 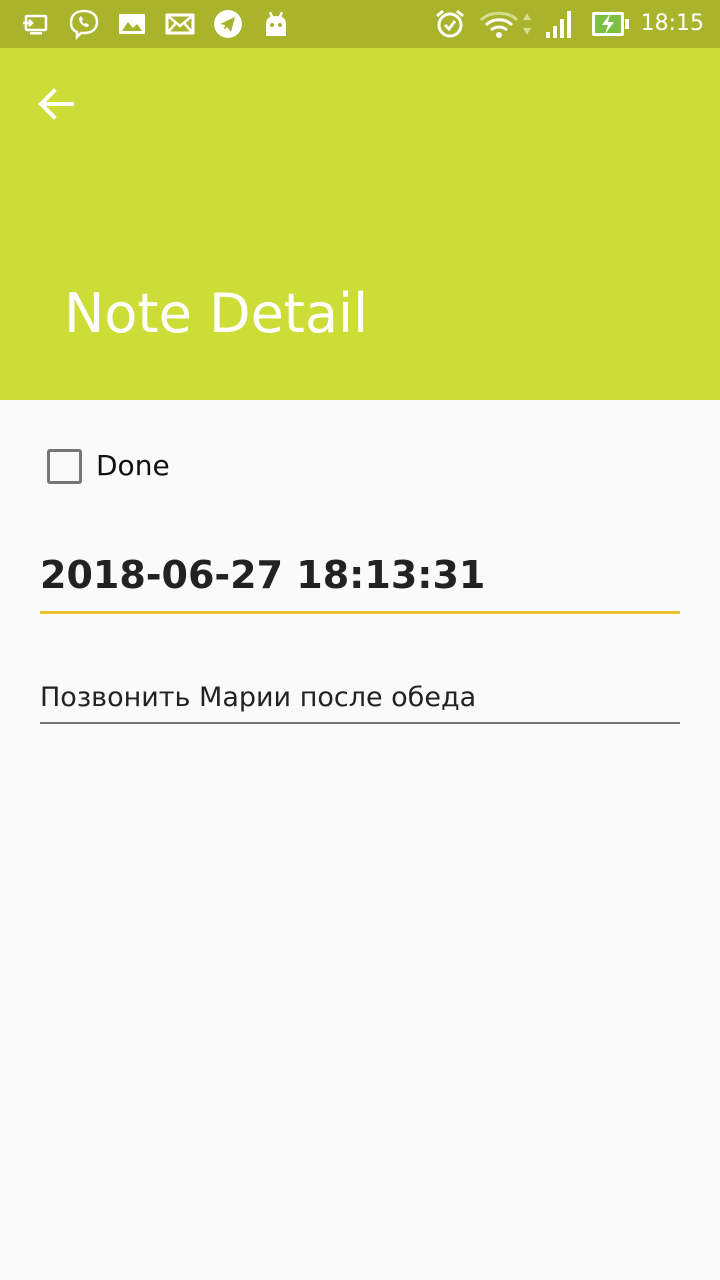 I want to click on battery-charging-icon, so click(x=610, y=24).